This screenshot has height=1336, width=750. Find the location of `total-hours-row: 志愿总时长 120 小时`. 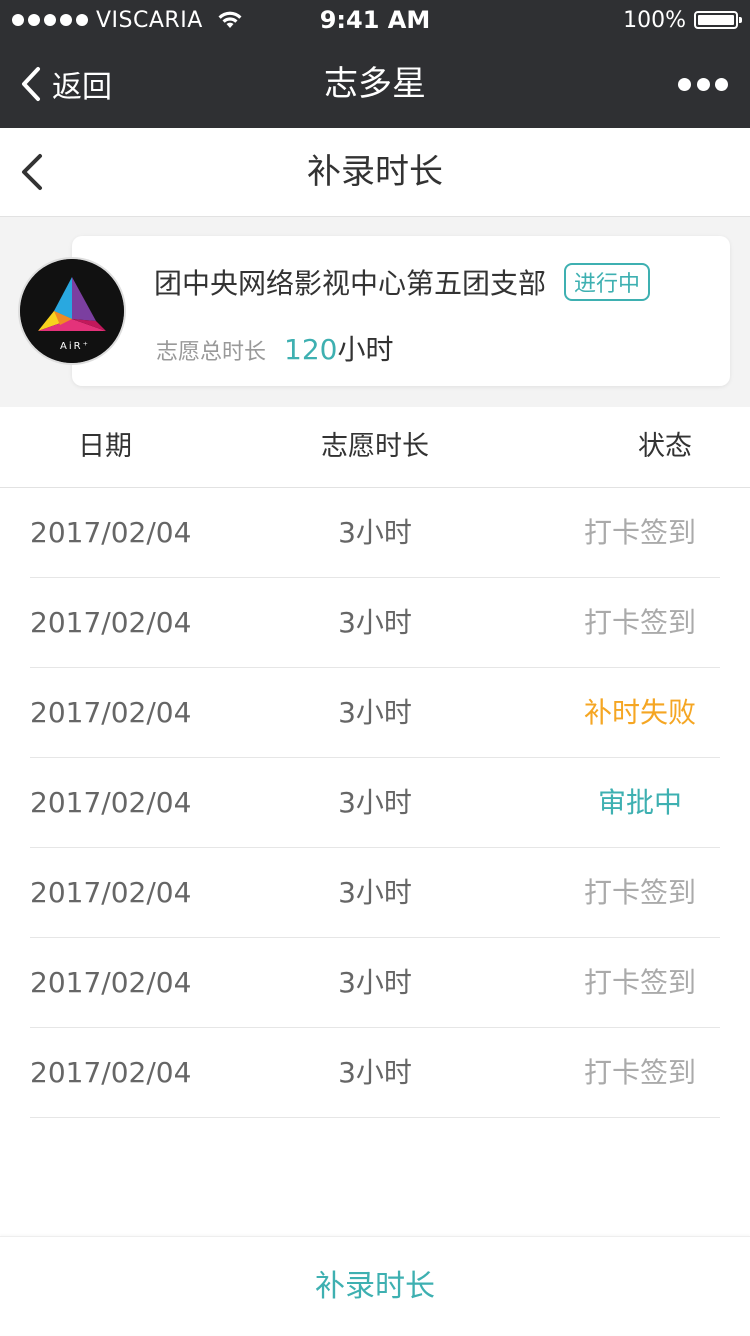

total-hours-row: 志愿总时长 120 小时 is located at coordinates (274, 348).